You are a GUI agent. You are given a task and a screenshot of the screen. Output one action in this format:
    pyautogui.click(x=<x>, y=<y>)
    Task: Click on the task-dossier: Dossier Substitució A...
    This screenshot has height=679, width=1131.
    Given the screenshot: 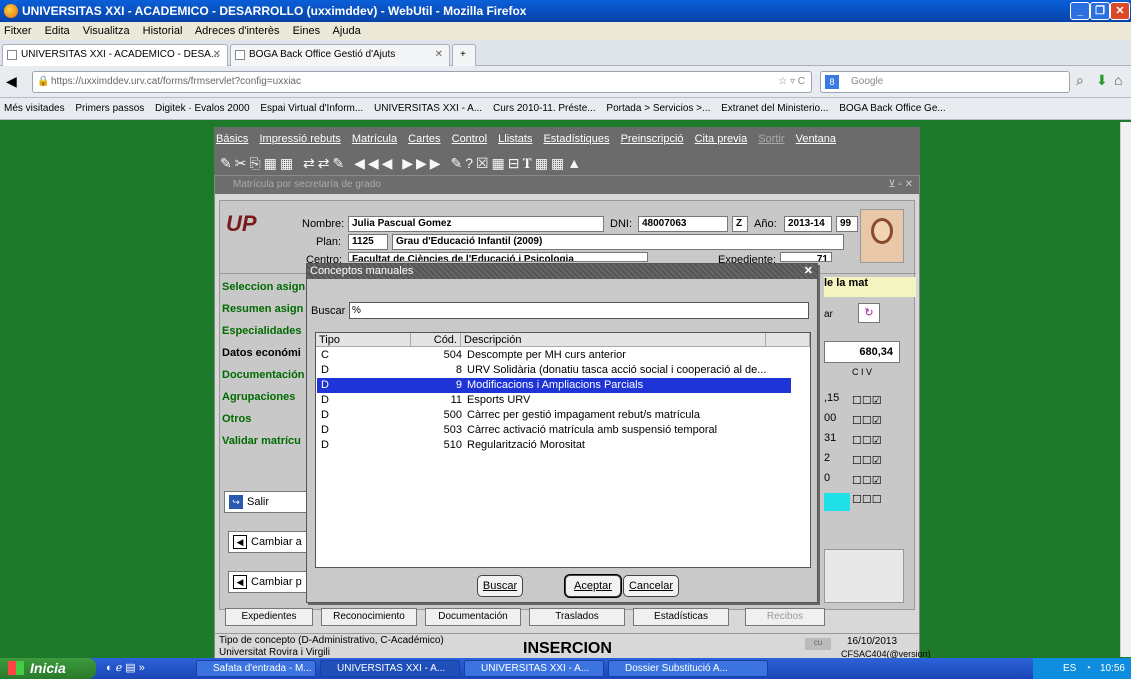 What is the action you would take?
    pyautogui.click(x=688, y=668)
    